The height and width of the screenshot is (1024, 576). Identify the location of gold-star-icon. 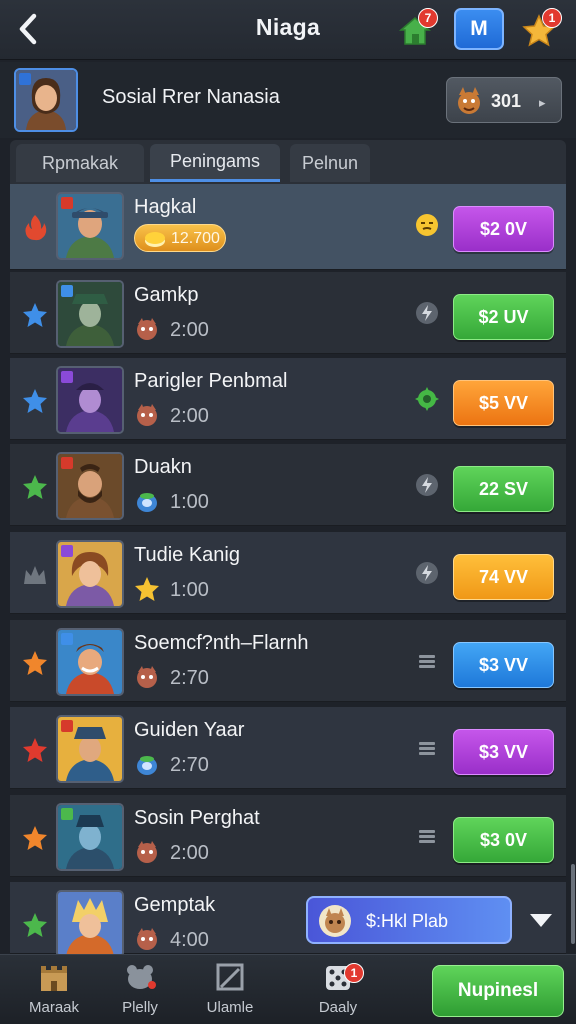
(147, 589).